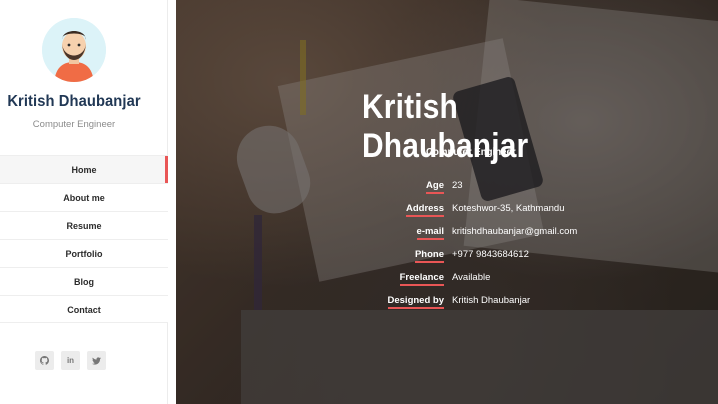  Describe the element at coordinates (447, 260) in the screenshot. I see `detail-row-phone: Phone +977 9843684612` at that location.